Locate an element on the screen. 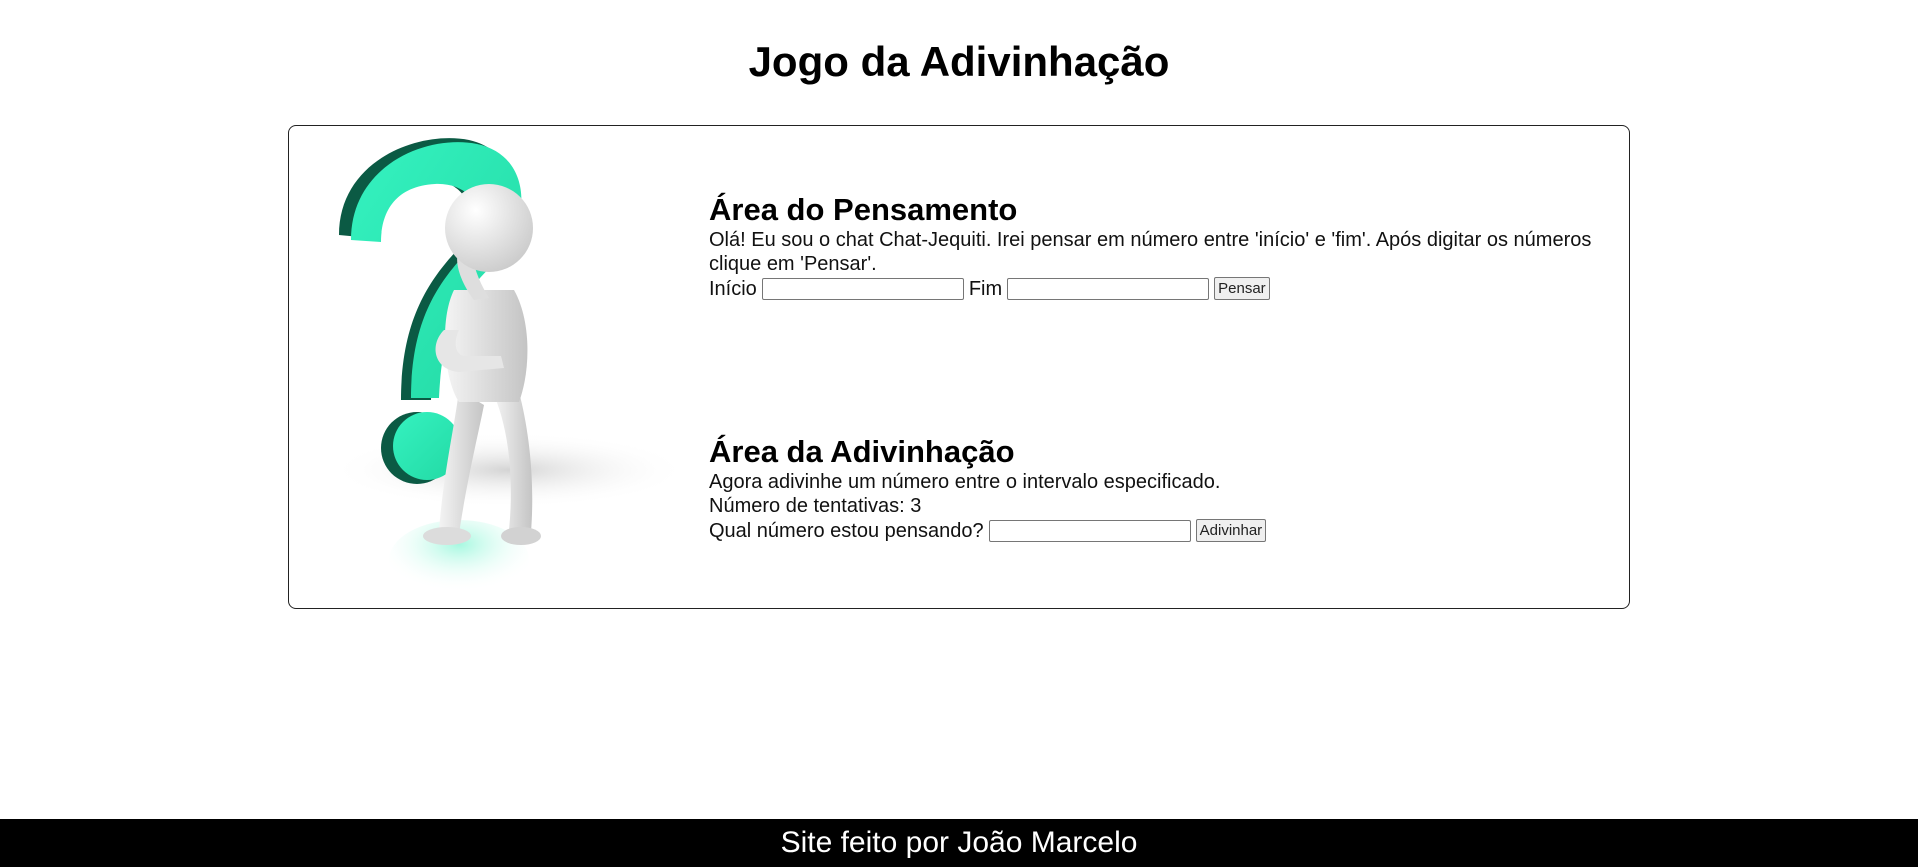 The width and height of the screenshot is (1918, 867). guess-input is located at coordinates (1089, 530).